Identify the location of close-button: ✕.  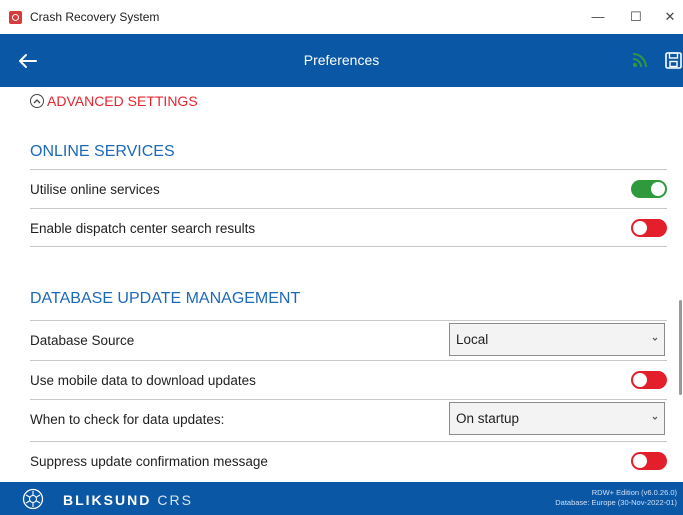
(670, 17).